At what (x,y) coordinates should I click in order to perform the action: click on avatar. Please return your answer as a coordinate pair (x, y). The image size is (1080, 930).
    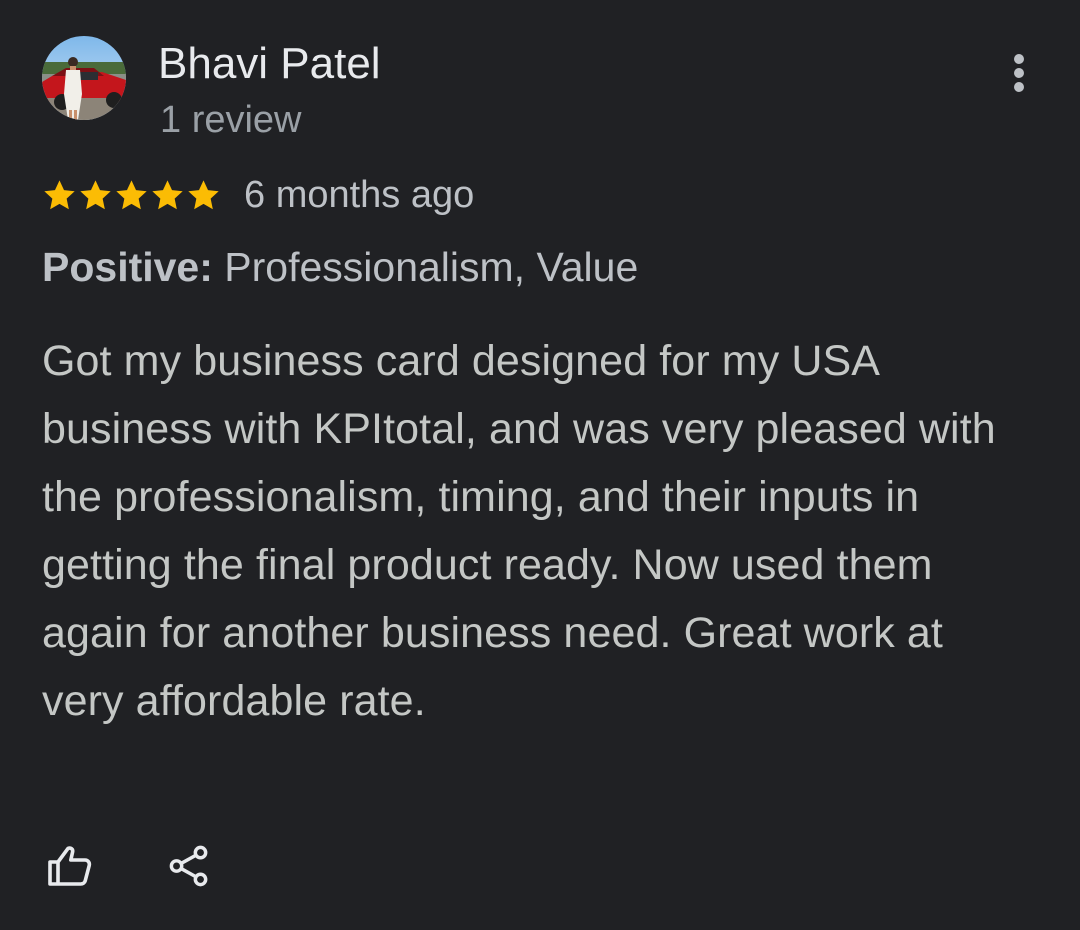
    Looking at the image, I should click on (84, 78).